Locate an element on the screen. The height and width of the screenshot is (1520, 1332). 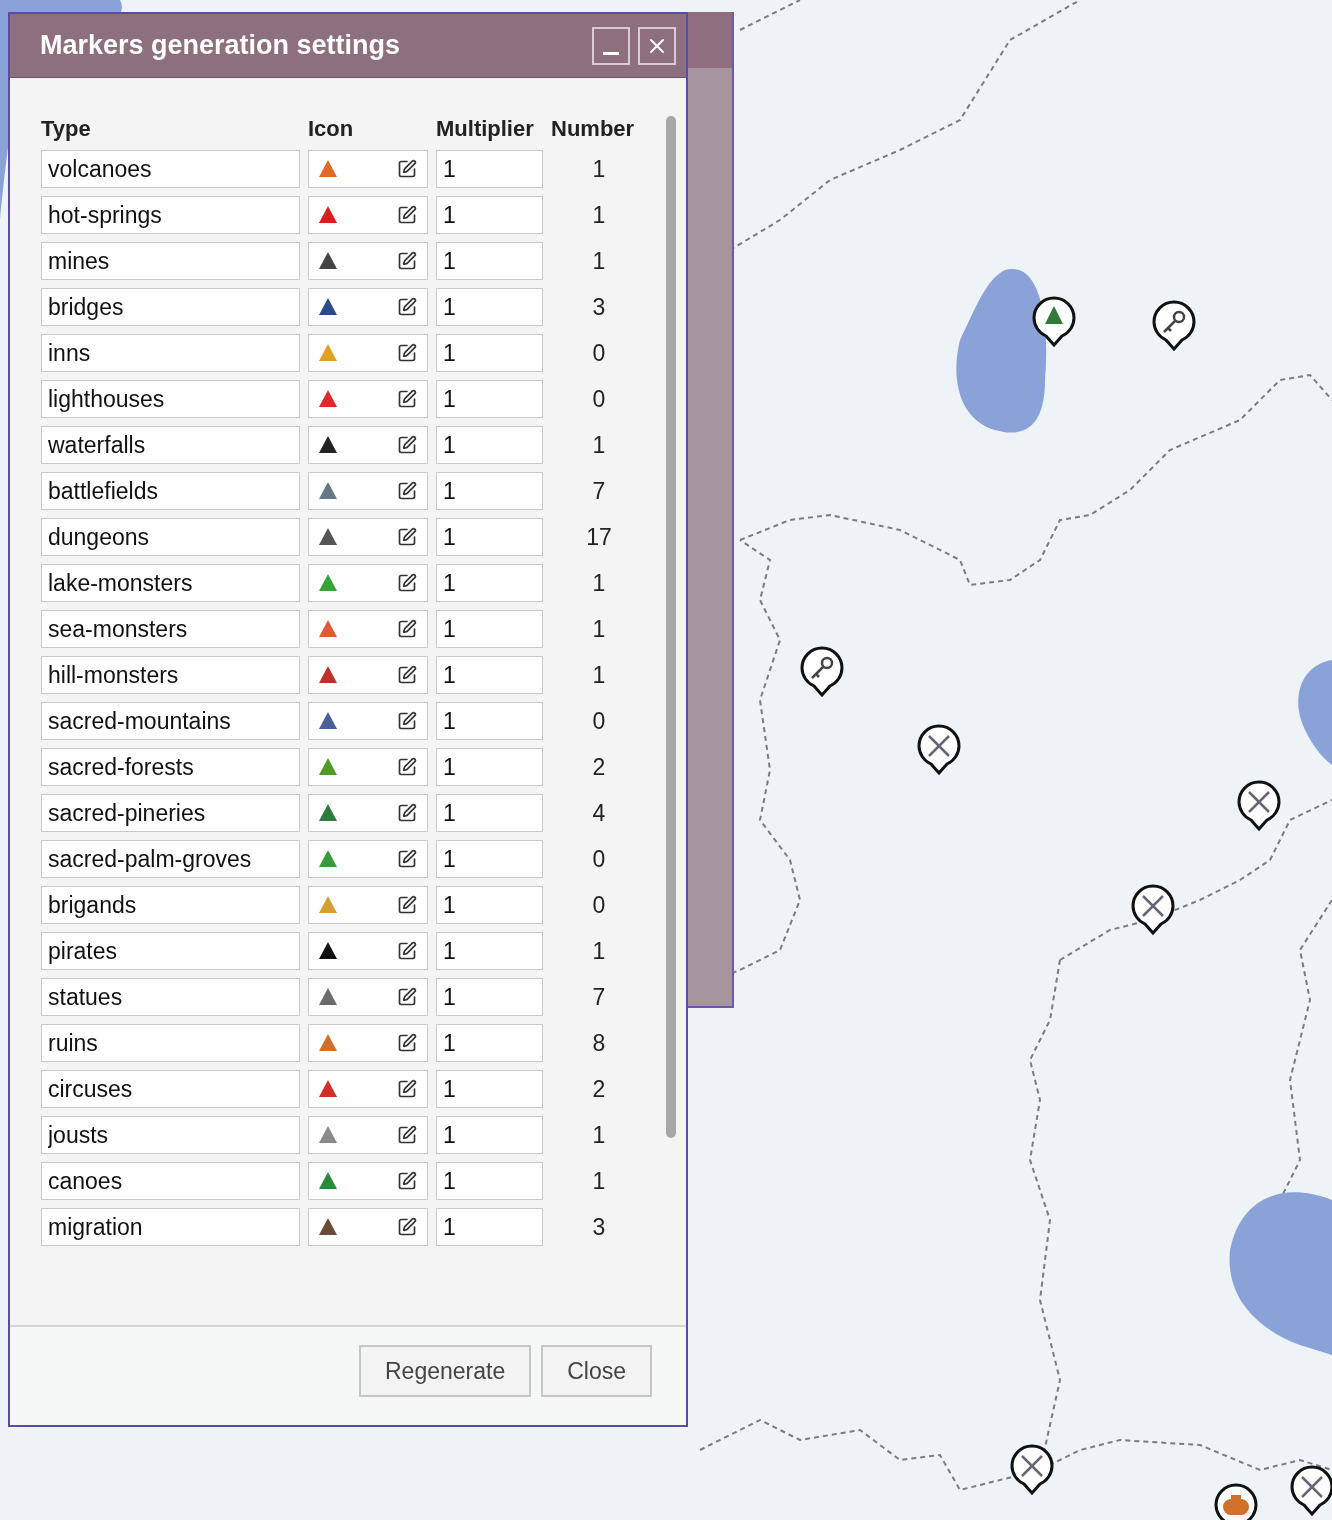
type-field: hot-springs is located at coordinates (170, 215).